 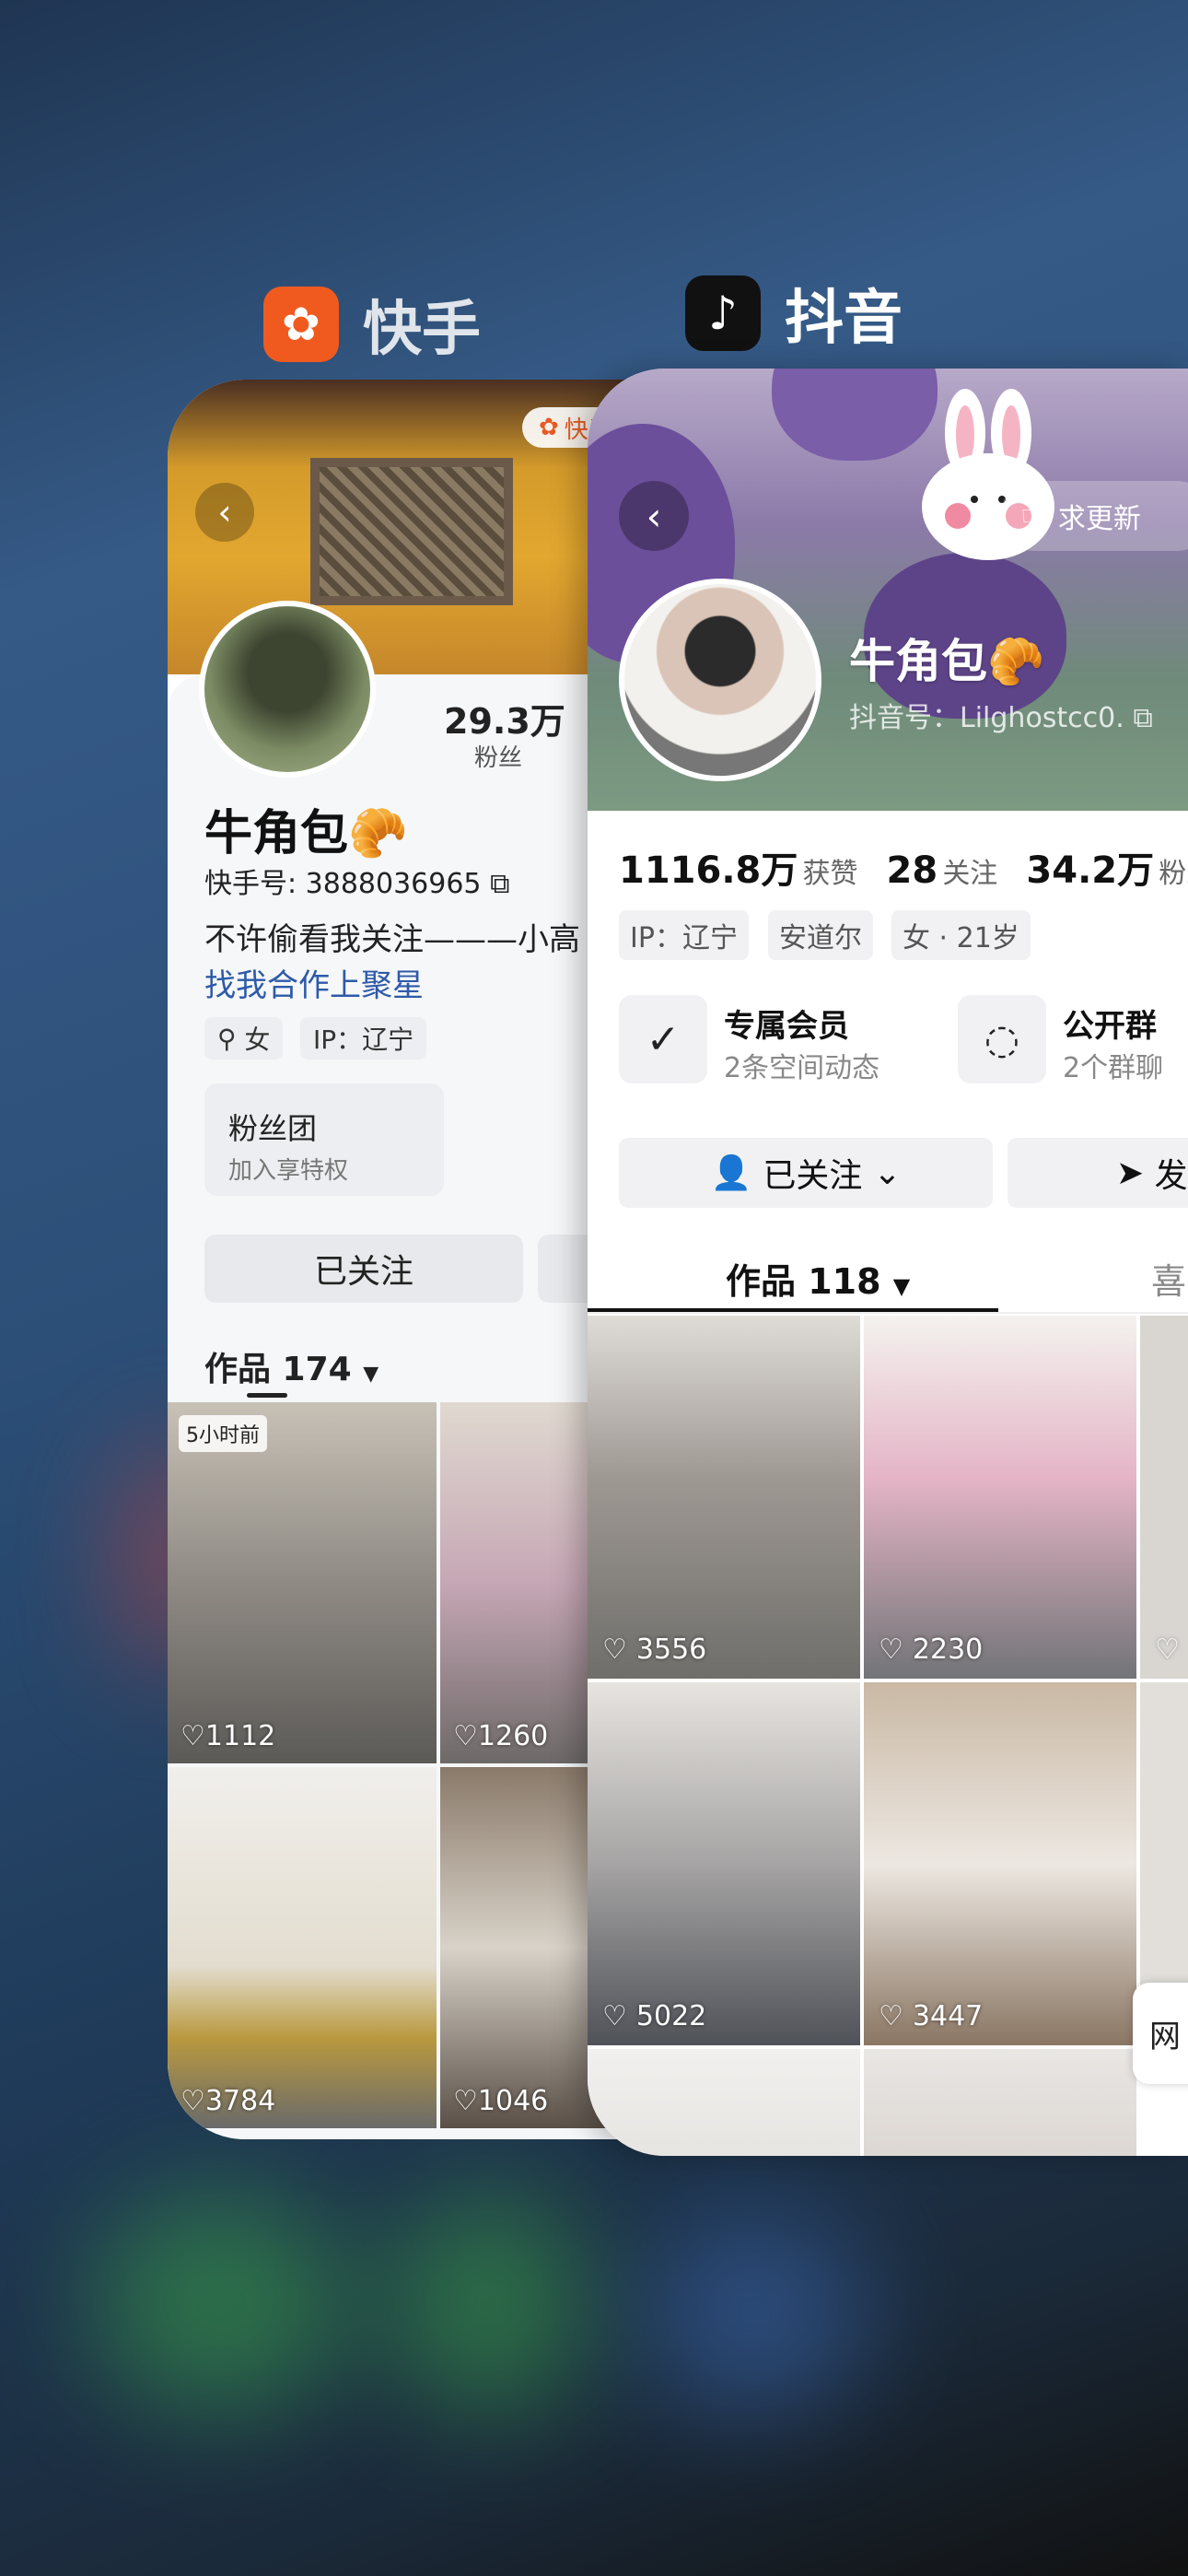 I want to click on like-count: ♡1046, so click(x=500, y=2101).